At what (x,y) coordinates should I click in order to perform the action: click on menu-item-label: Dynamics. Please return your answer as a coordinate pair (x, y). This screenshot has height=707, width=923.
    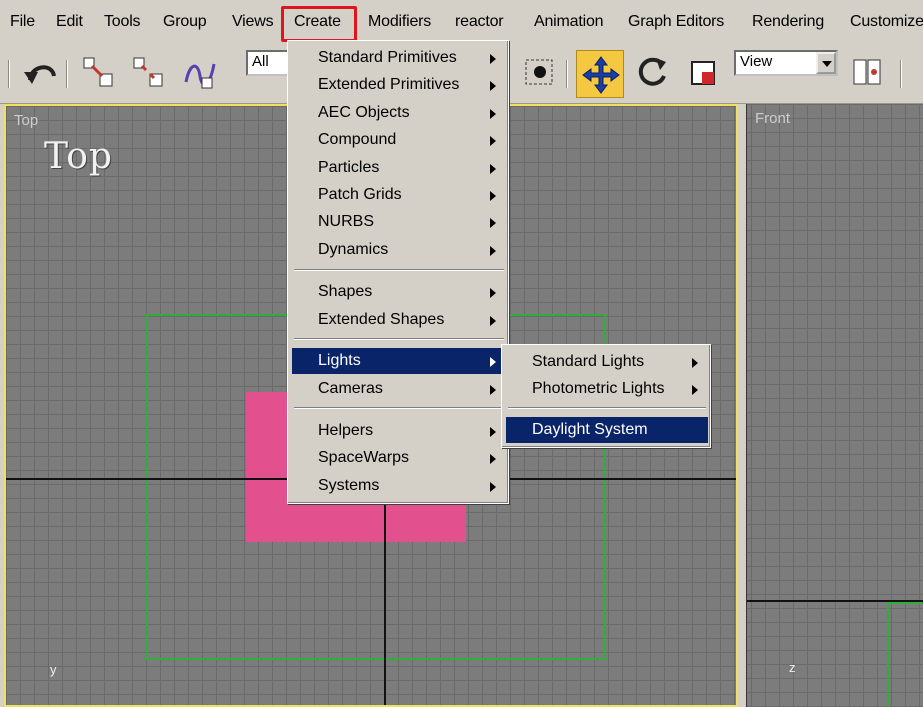
    Looking at the image, I should click on (353, 249).